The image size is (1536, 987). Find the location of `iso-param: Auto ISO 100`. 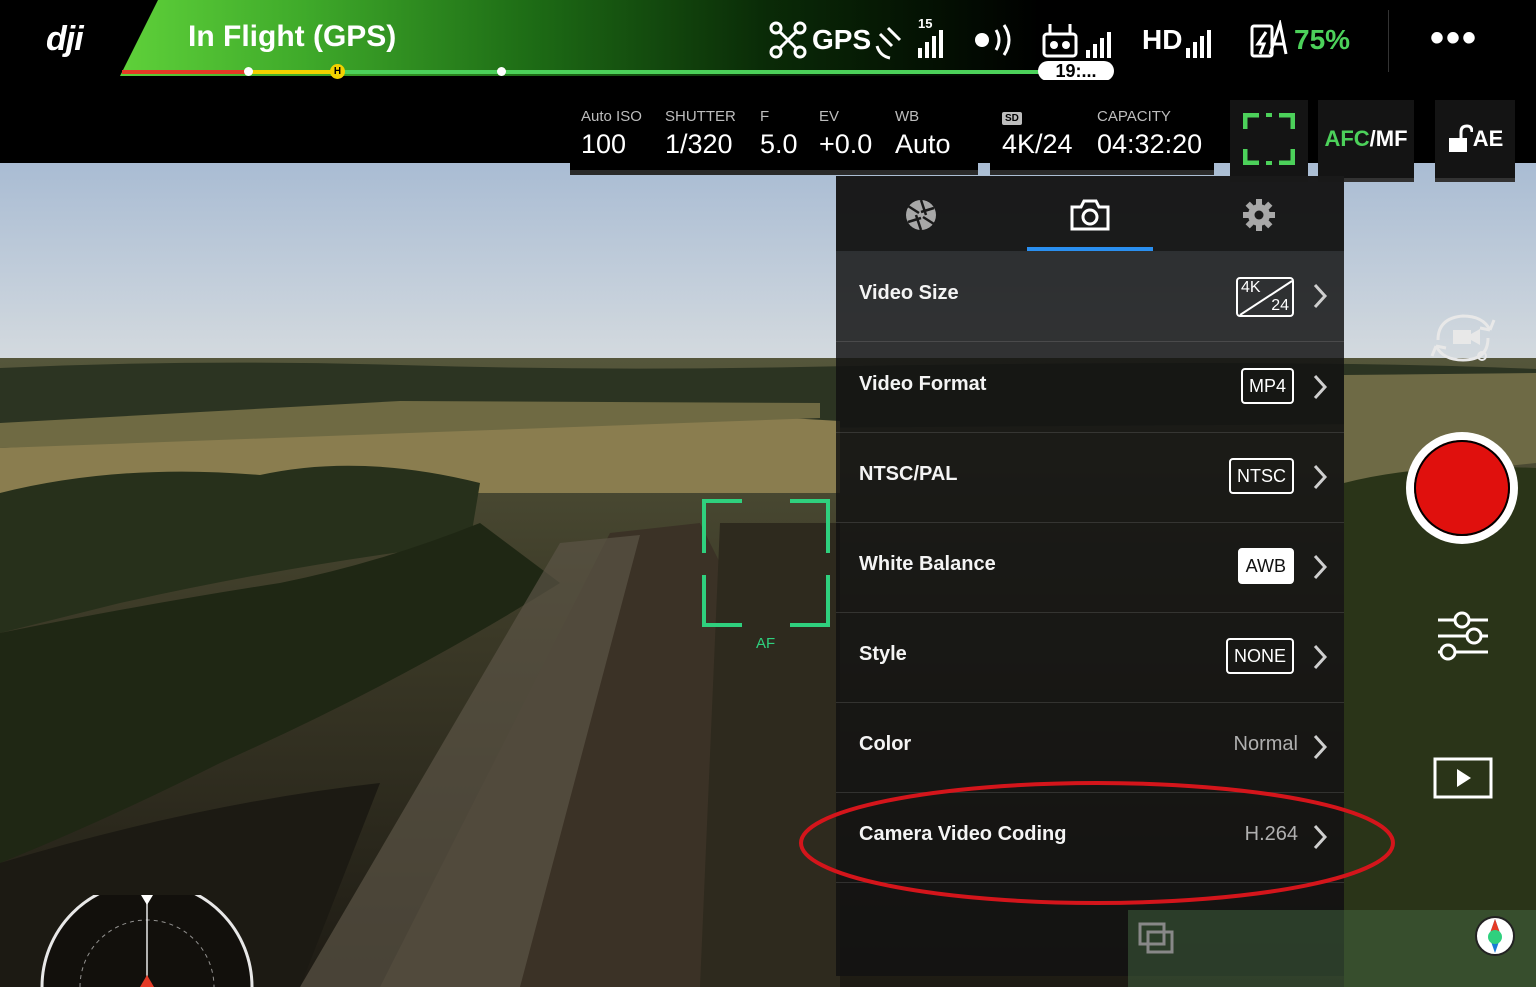

iso-param: Auto ISO 100 is located at coordinates (611, 134).